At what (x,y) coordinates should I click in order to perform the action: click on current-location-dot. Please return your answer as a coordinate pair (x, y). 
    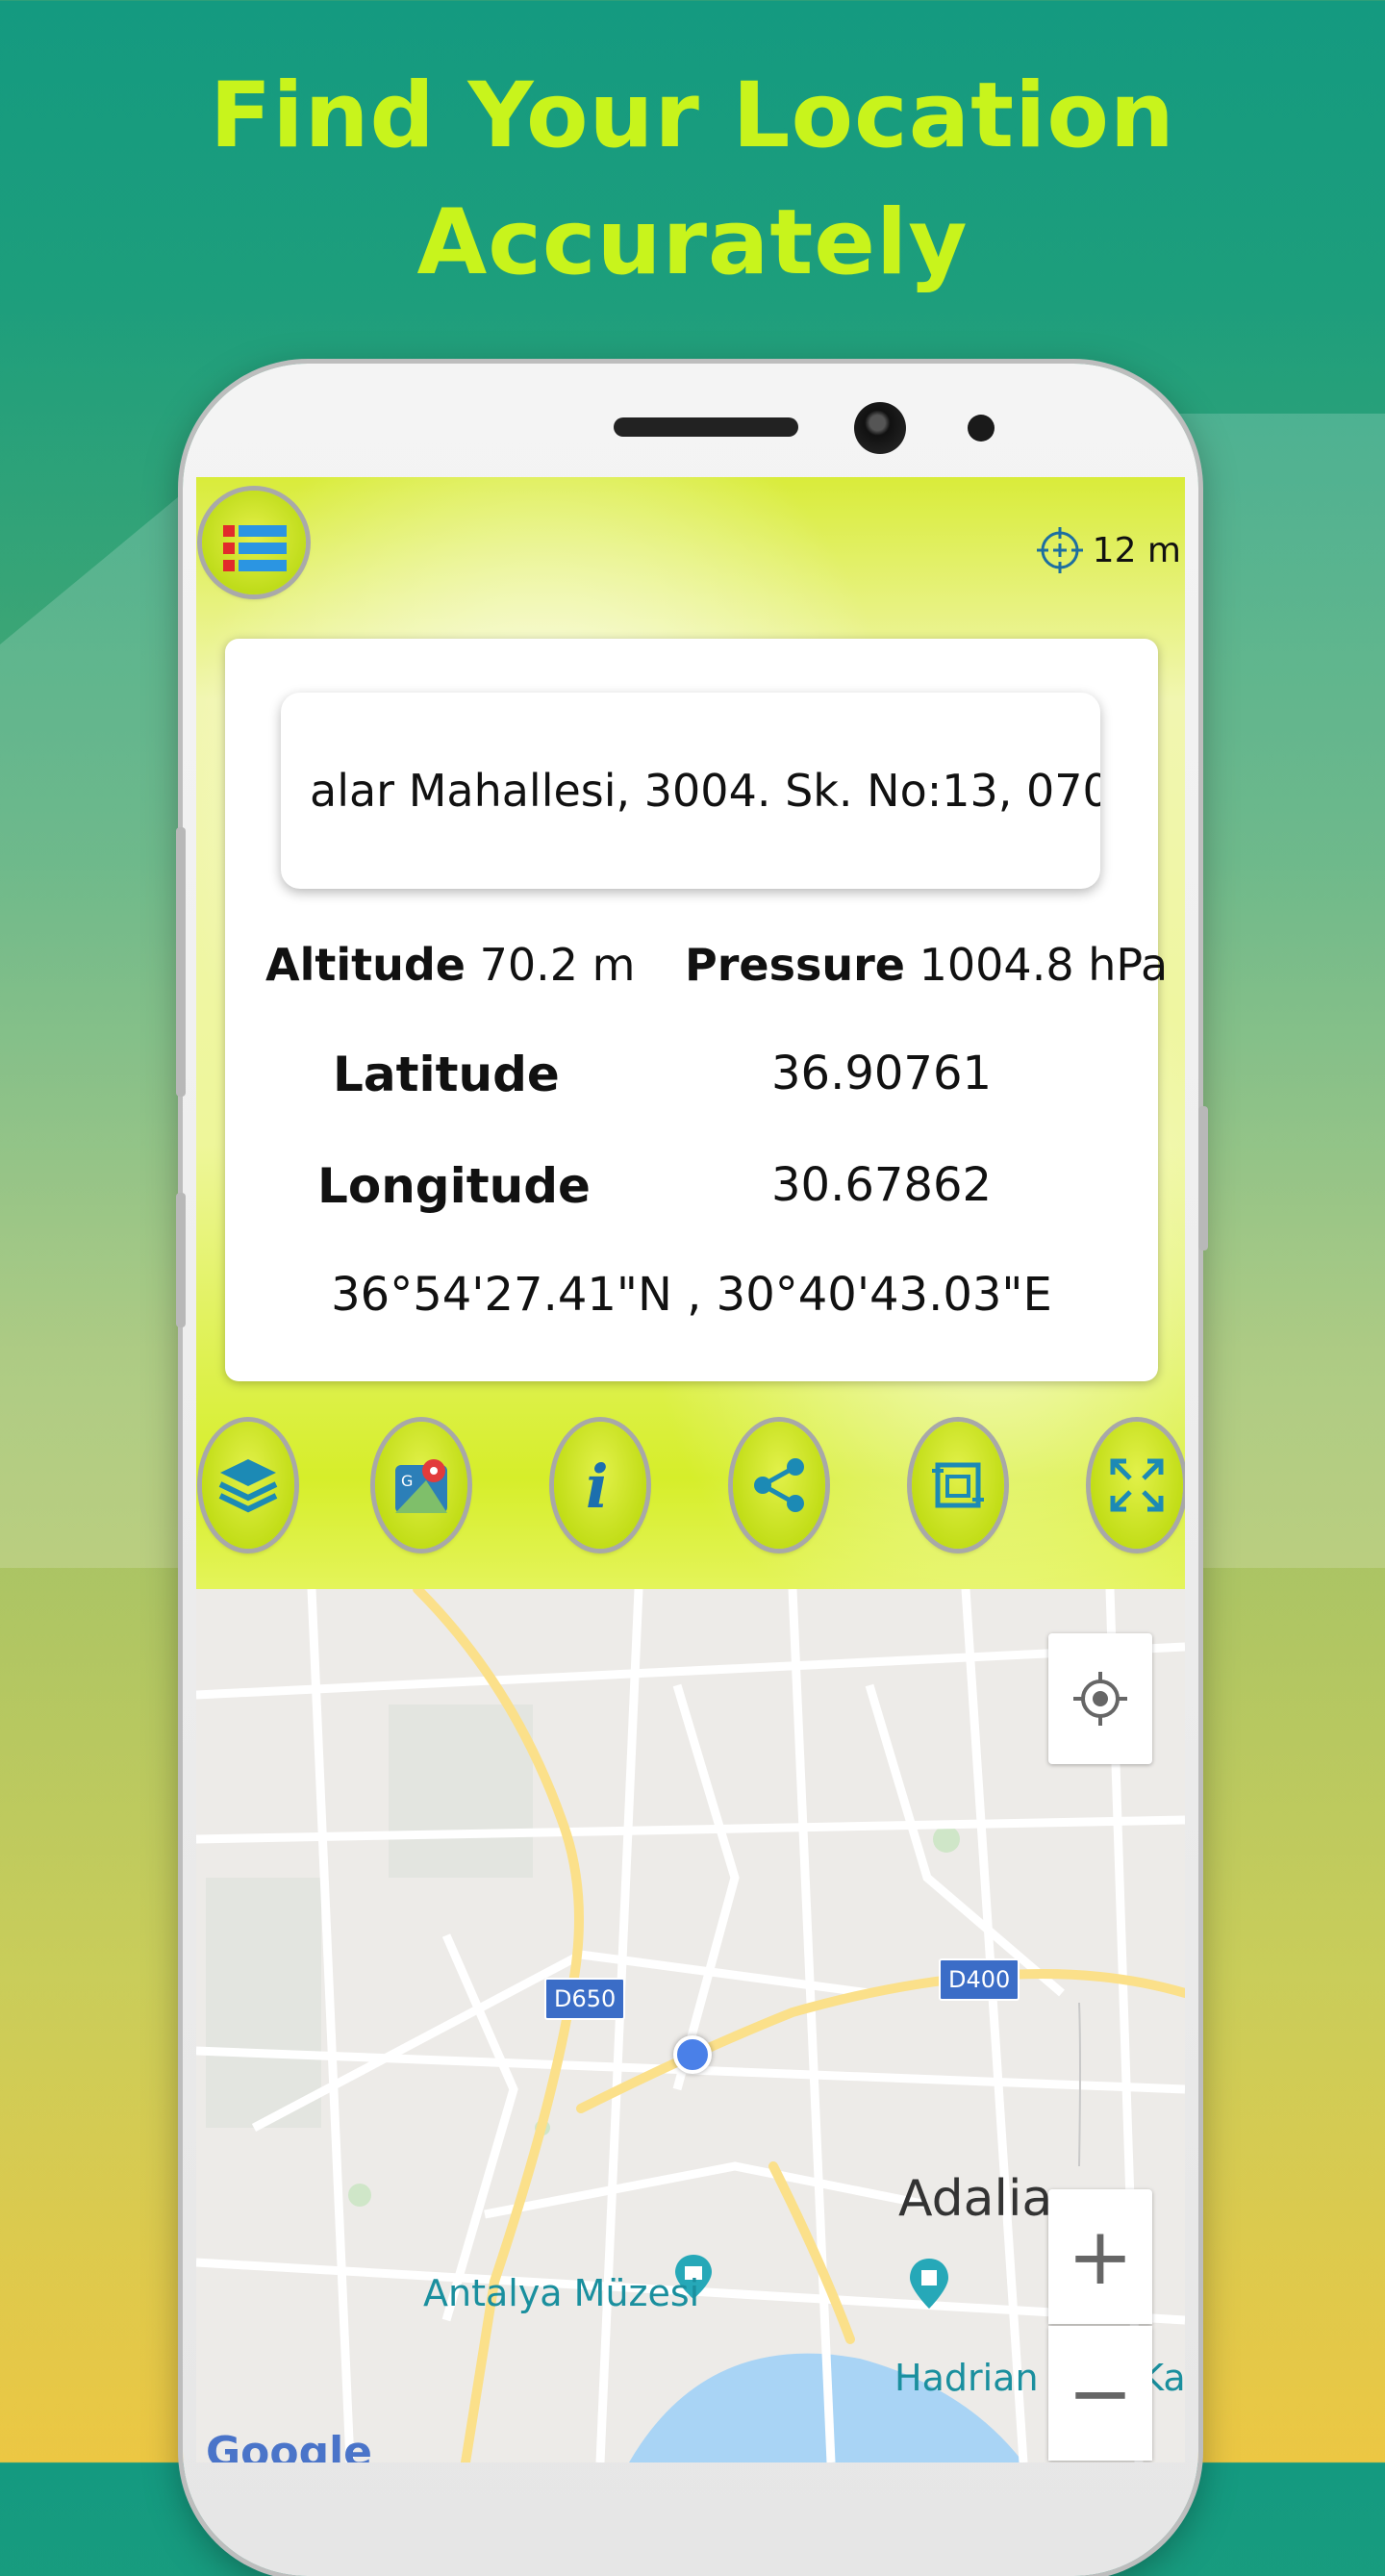
    Looking at the image, I should click on (692, 2054).